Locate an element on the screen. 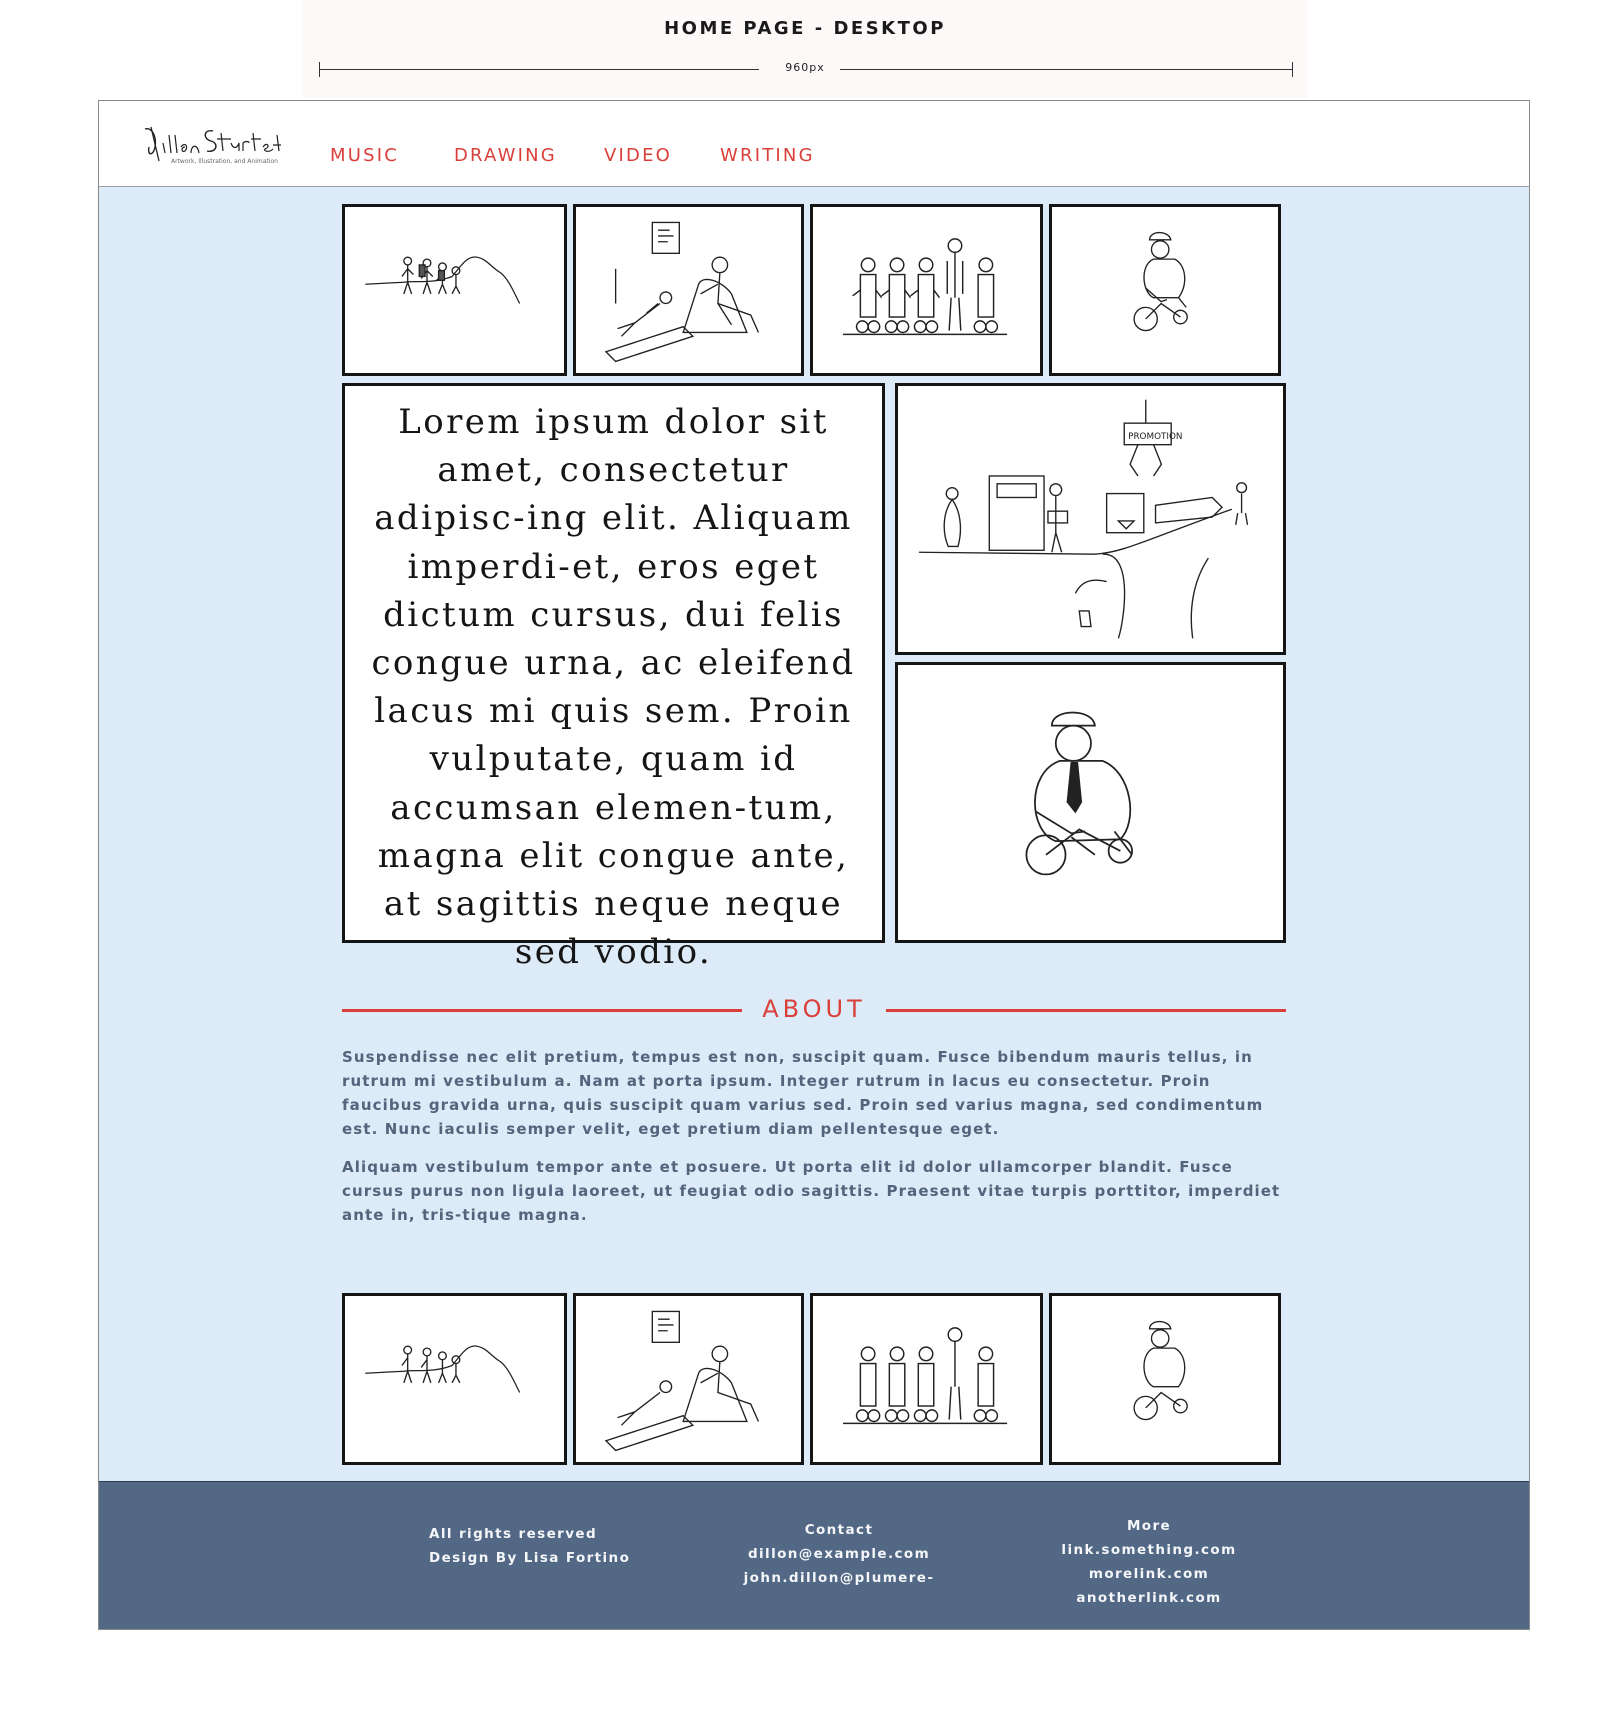  svg-text:Artwork, Illustration, and Ani: Artwork, Illustration, and Animation is located at coordinates (224, 161).